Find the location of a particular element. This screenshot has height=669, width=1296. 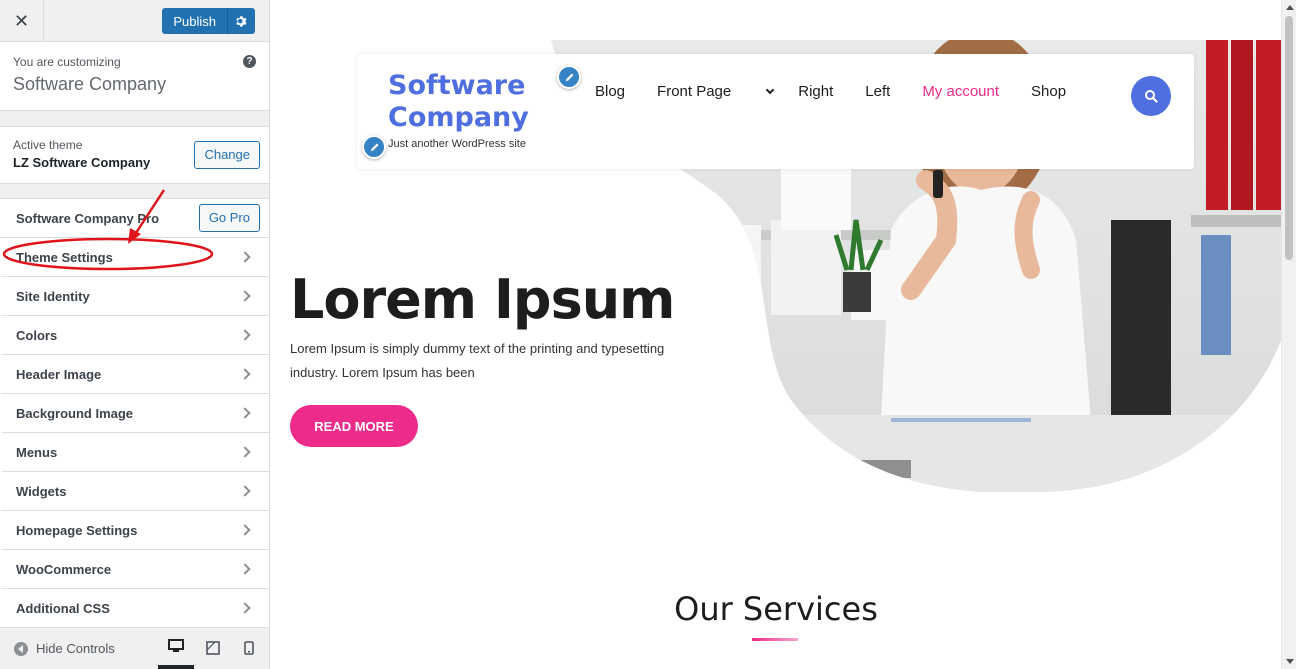

scroll-up-arrow-icon is located at coordinates (1290, 7).